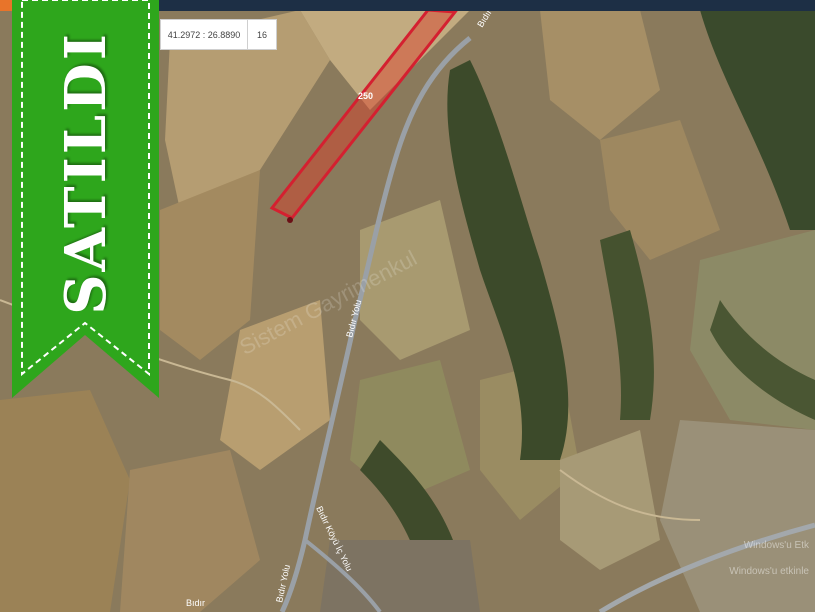 This screenshot has height=612, width=815. I want to click on parcel-corner-marker, so click(290, 220).